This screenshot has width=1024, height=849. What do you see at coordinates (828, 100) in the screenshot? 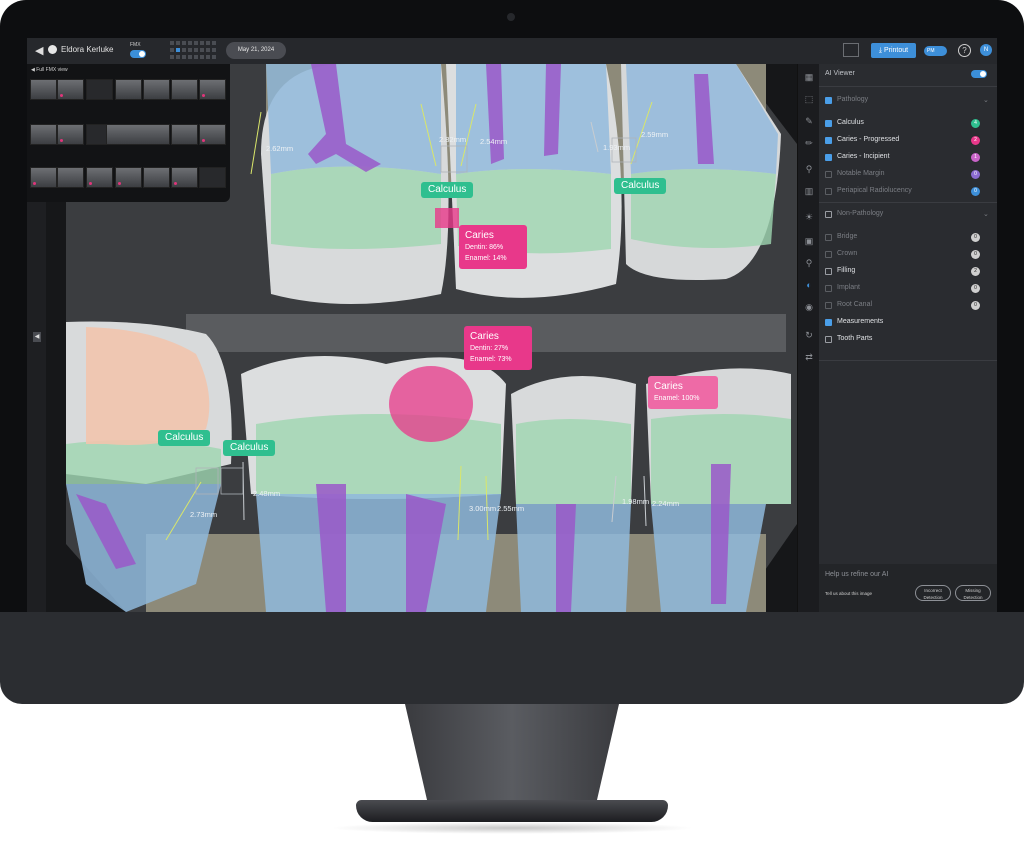
I see `pathology-checkbox` at bounding box center [828, 100].